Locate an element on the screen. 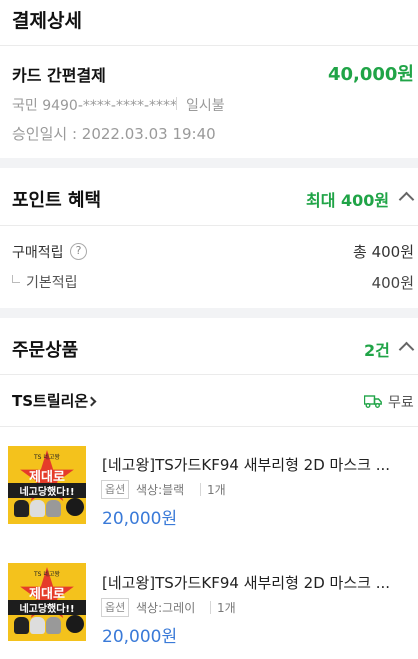  payment-method-label: 카드 간편결제 is located at coordinates (59, 75).